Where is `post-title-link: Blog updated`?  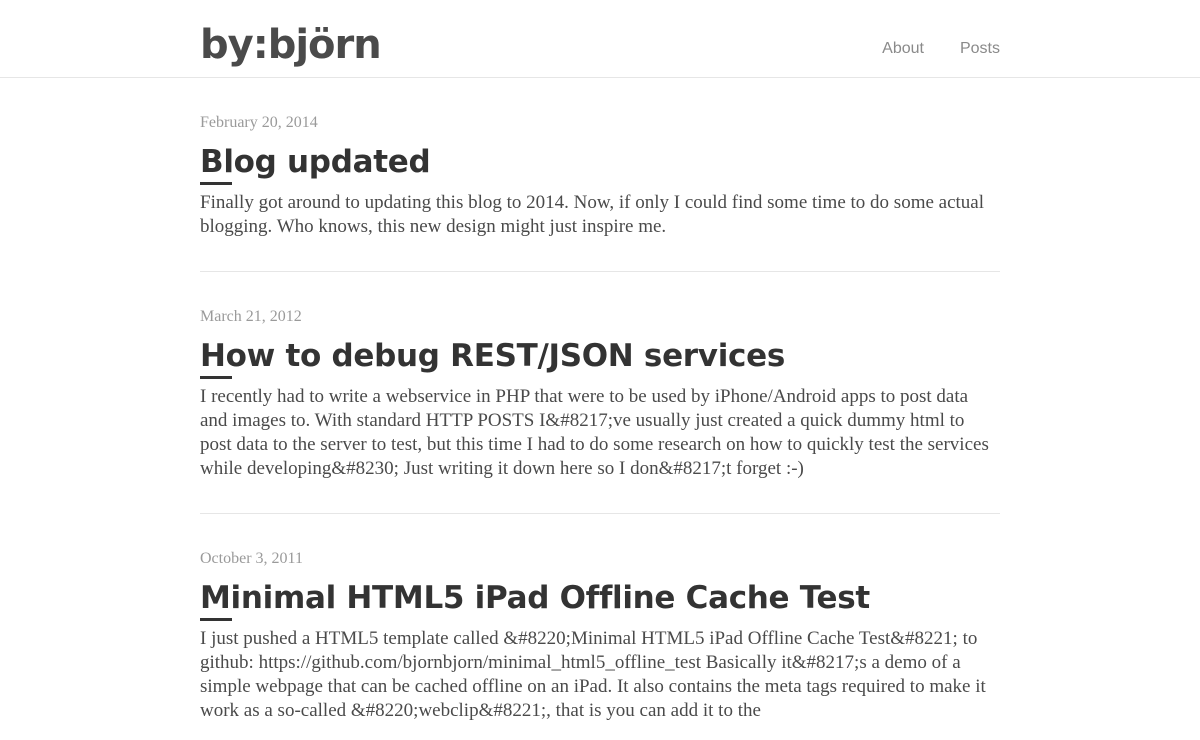 post-title-link: Blog updated is located at coordinates (315, 162).